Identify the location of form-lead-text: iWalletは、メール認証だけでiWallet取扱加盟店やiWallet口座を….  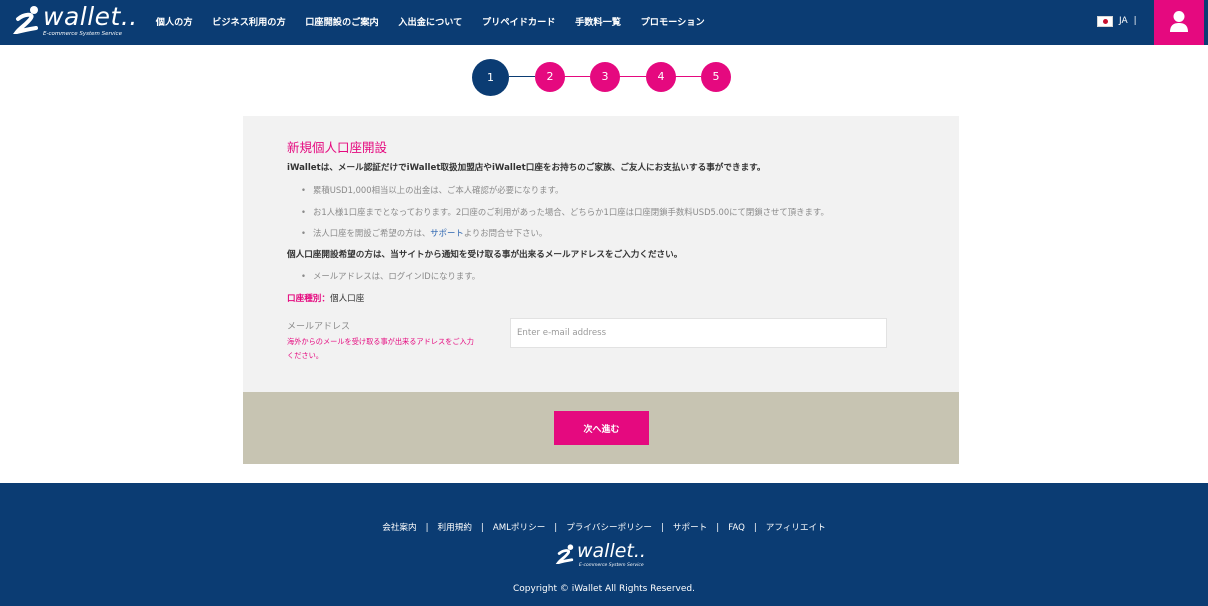
(526, 168).